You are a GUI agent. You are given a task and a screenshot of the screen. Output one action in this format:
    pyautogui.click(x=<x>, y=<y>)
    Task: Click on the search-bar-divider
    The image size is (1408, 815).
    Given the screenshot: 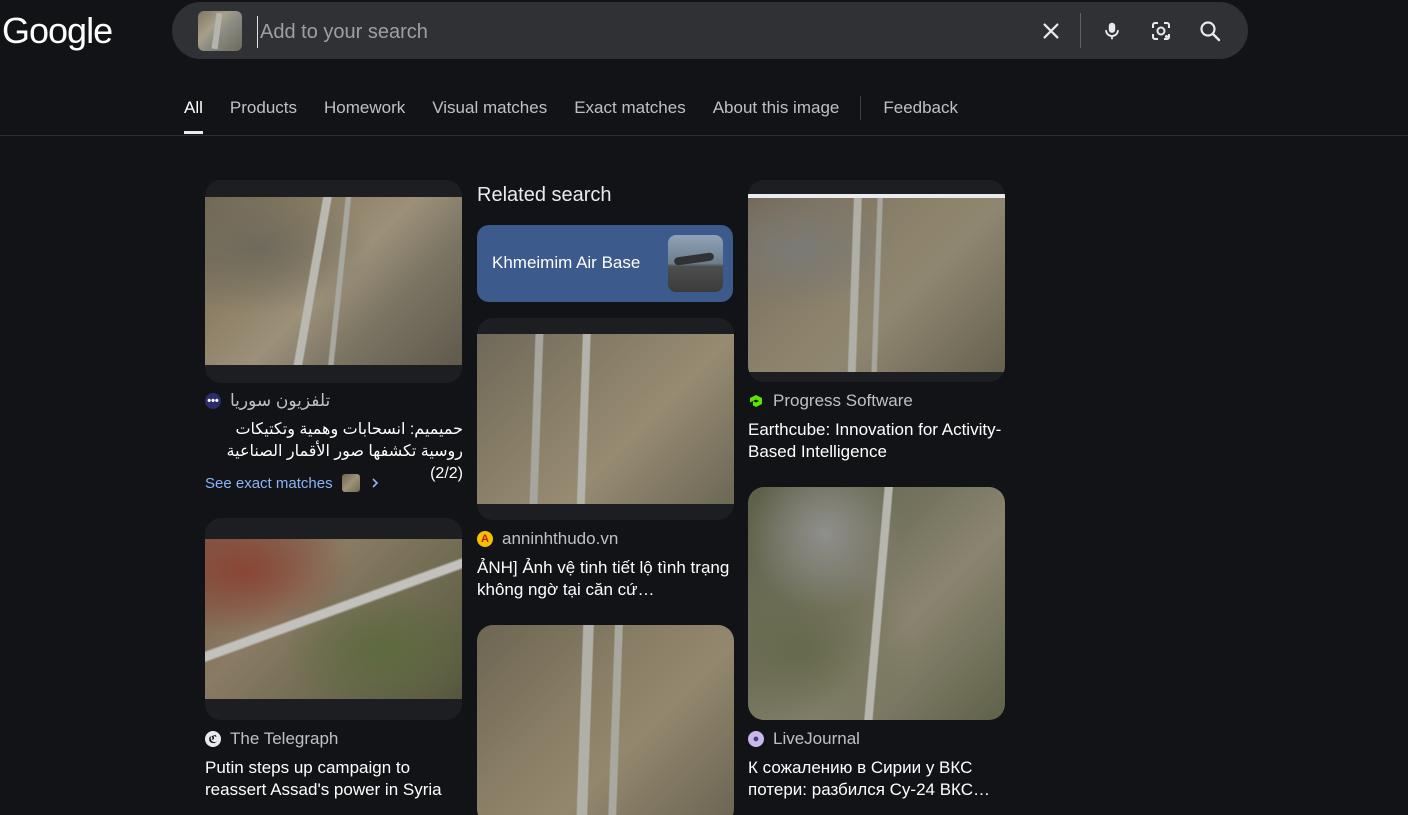 What is the action you would take?
    pyautogui.click(x=1080, y=30)
    